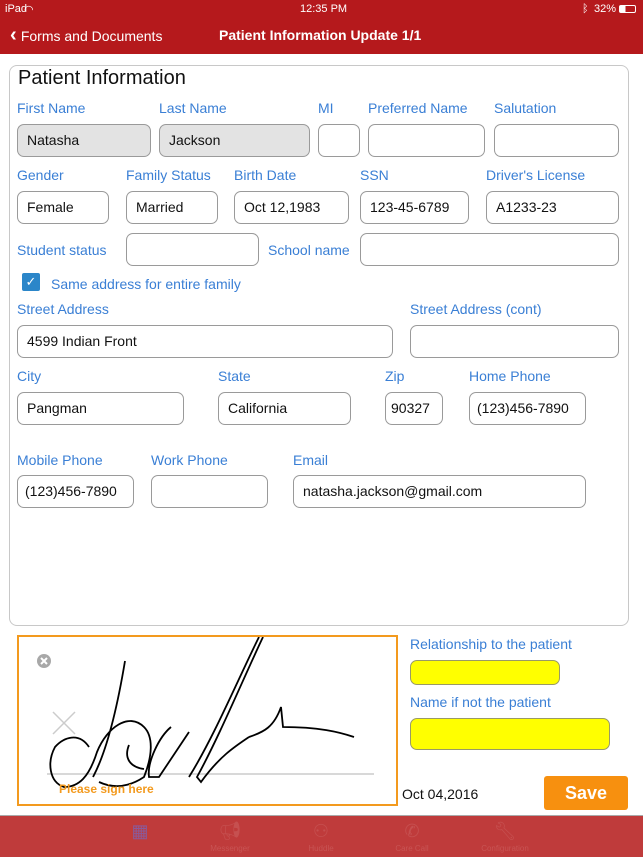  I want to click on work-phone-label: Work Phone, so click(189, 460).